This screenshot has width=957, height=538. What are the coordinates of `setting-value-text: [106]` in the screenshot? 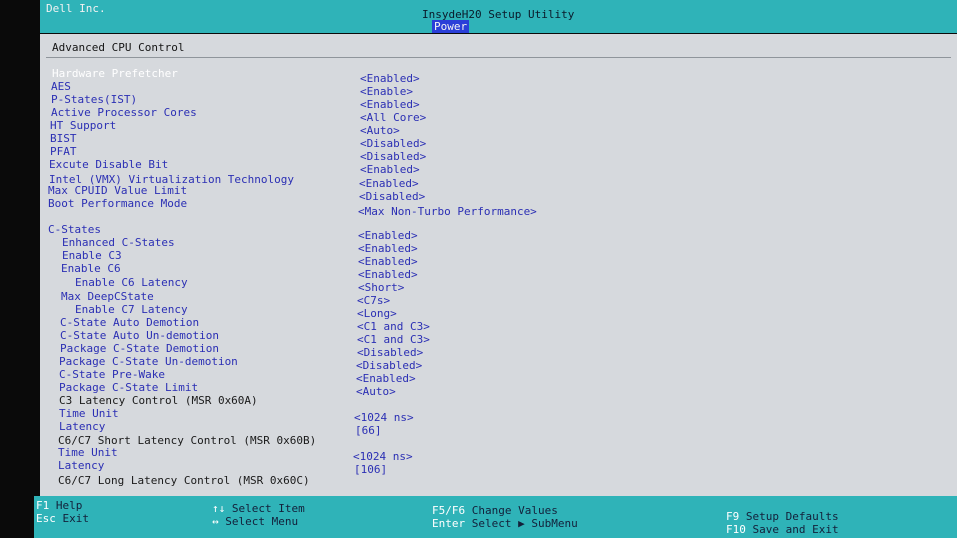 It's located at (371, 469).